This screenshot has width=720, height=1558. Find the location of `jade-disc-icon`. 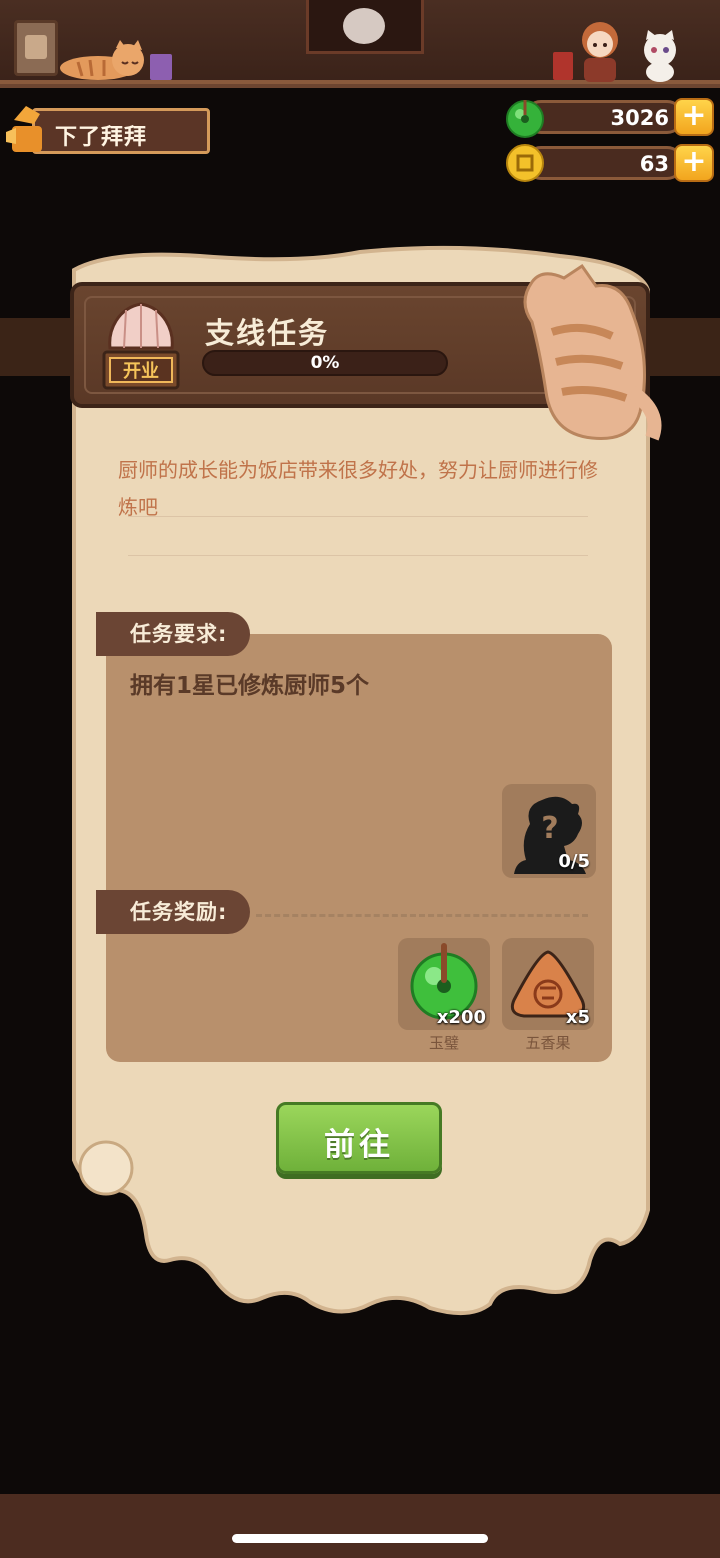

jade-disc-icon is located at coordinates (525, 119).